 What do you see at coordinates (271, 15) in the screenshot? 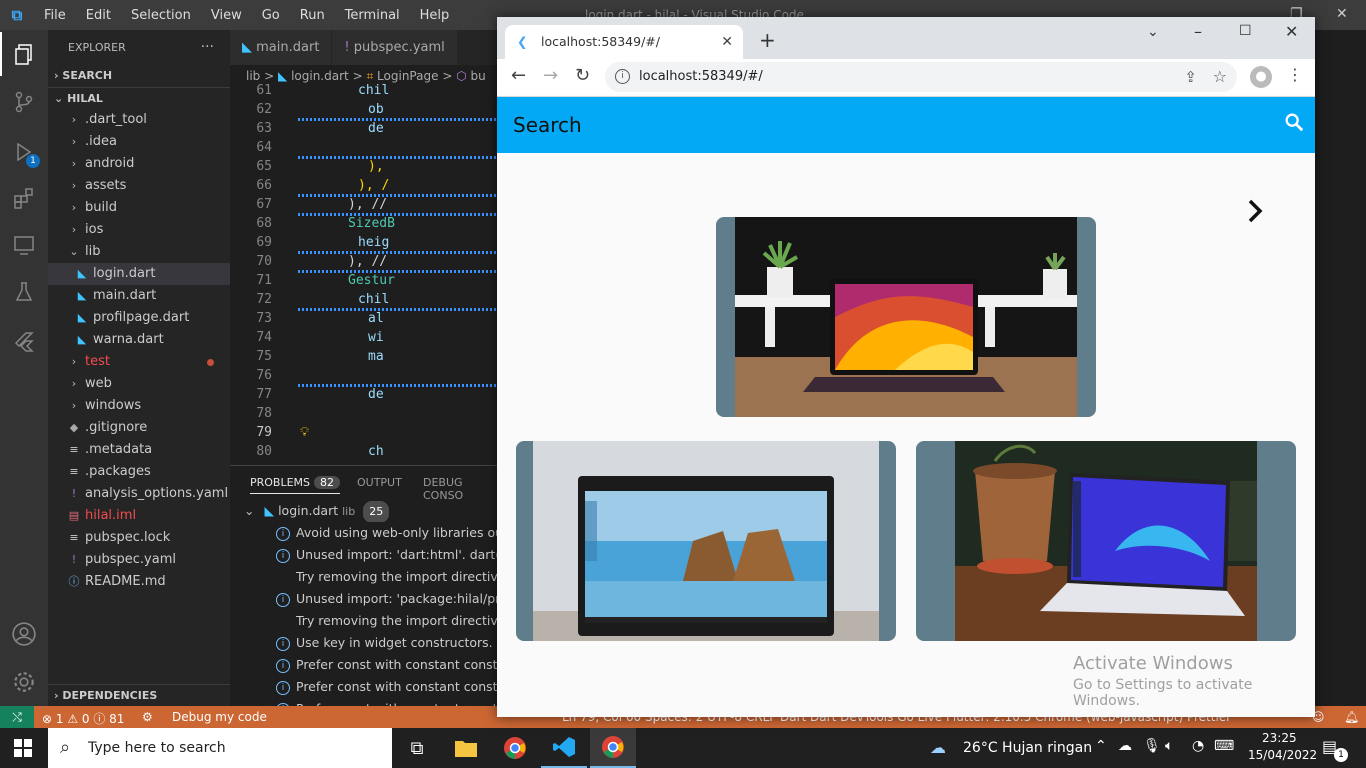
I see `menu-go: Go` at bounding box center [271, 15].